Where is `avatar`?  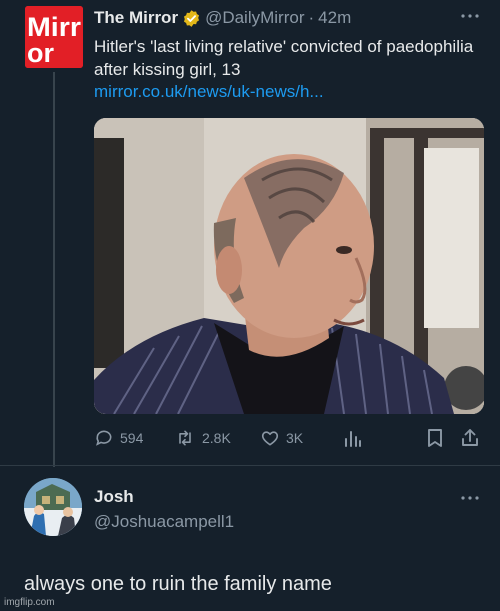 avatar is located at coordinates (53, 507).